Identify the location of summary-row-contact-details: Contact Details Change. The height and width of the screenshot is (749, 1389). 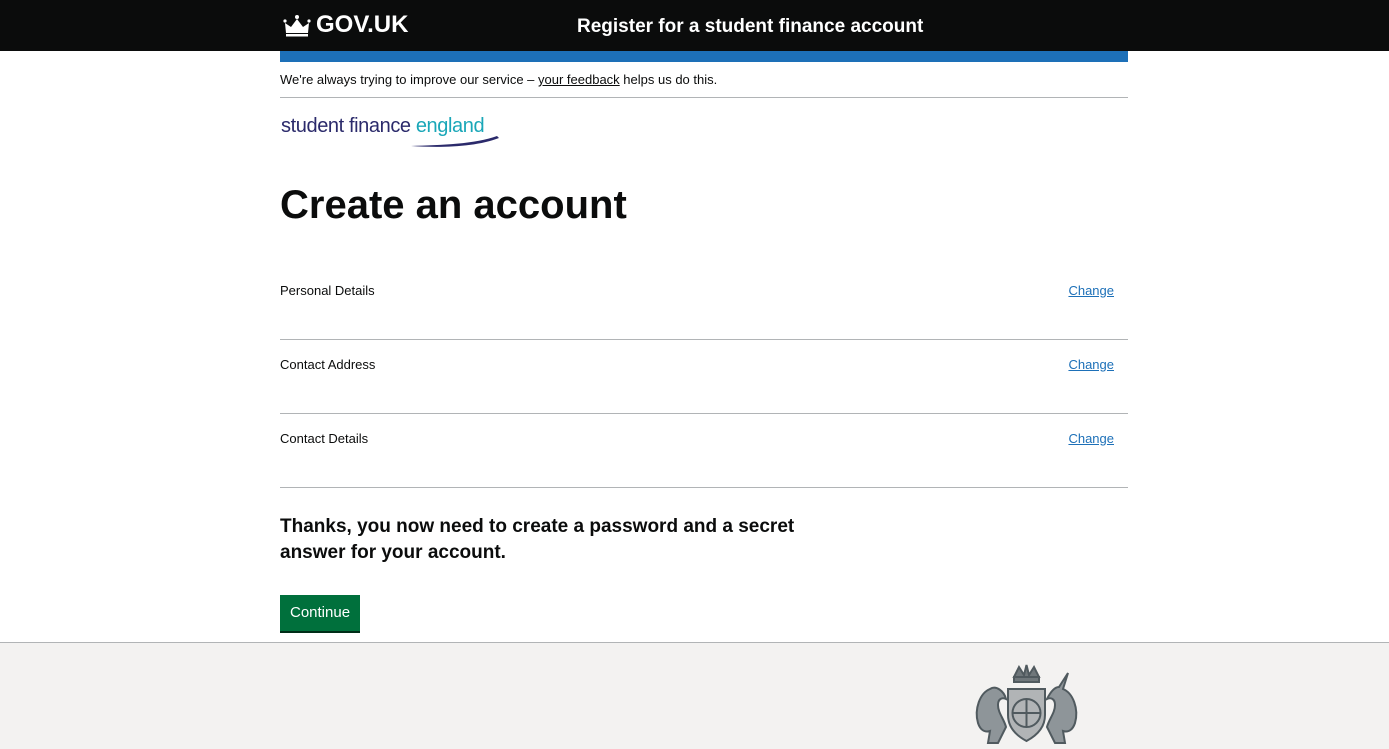
(704, 451).